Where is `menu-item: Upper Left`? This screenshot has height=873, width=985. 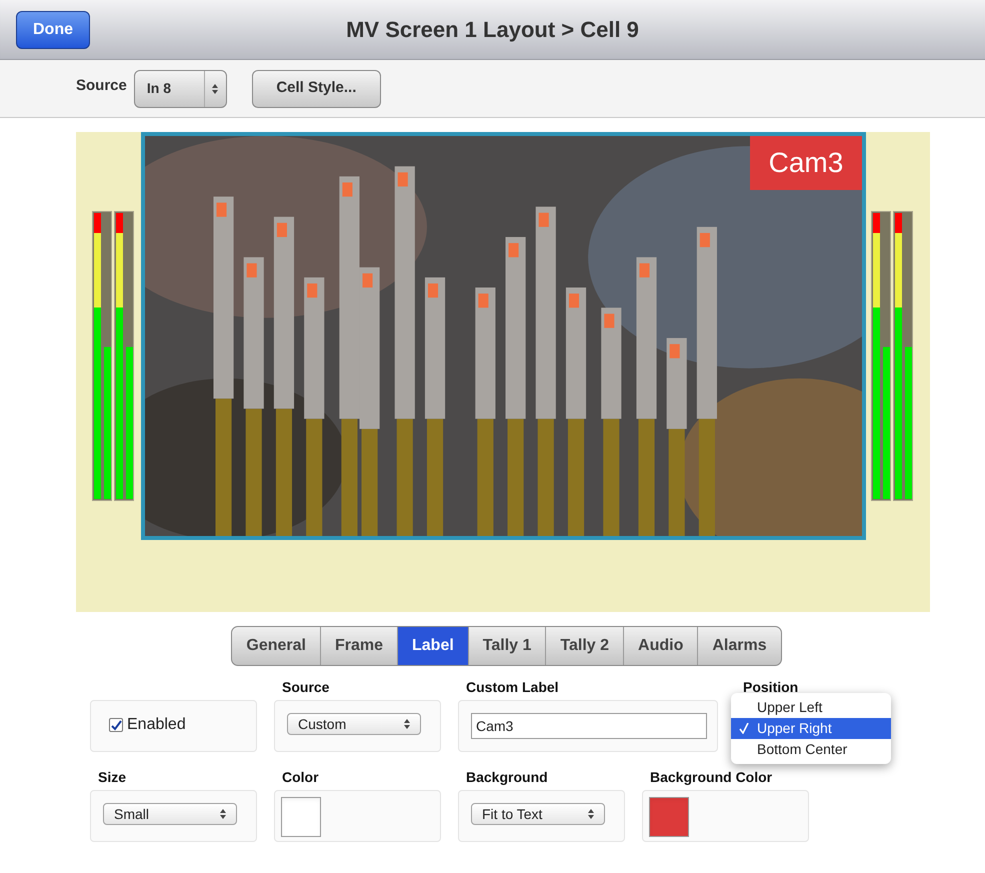
menu-item: Upper Left is located at coordinates (811, 707).